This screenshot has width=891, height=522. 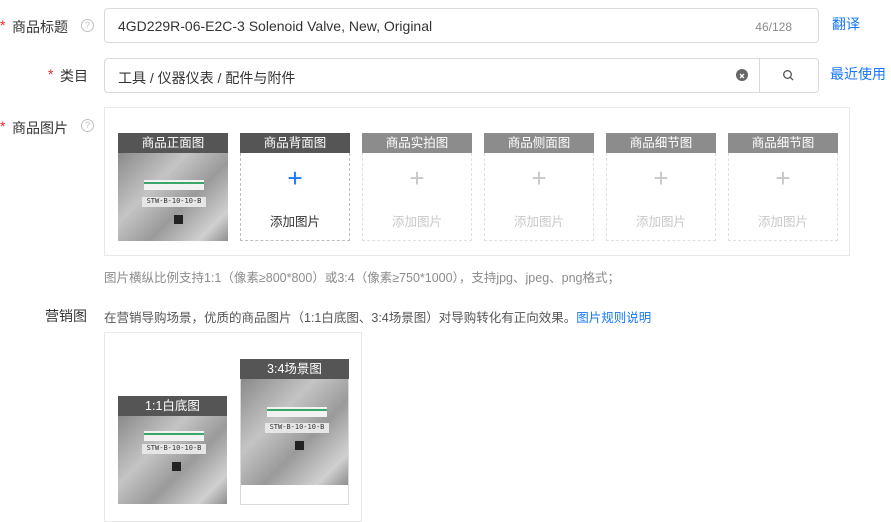 What do you see at coordinates (539, 143) in the screenshot?
I see `slot-title: 商品侧面图` at bounding box center [539, 143].